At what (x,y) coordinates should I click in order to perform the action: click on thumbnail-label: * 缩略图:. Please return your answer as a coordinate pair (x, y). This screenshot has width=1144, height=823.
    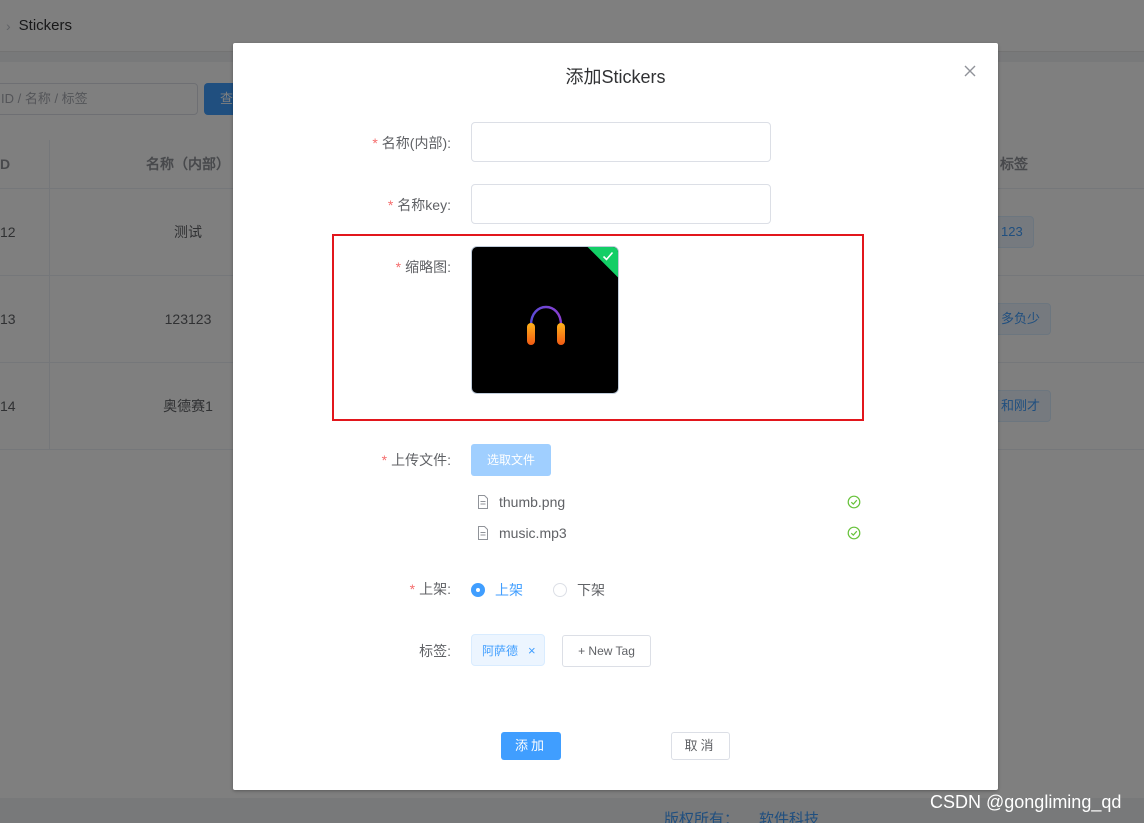
    Looking at the image, I should click on (423, 267).